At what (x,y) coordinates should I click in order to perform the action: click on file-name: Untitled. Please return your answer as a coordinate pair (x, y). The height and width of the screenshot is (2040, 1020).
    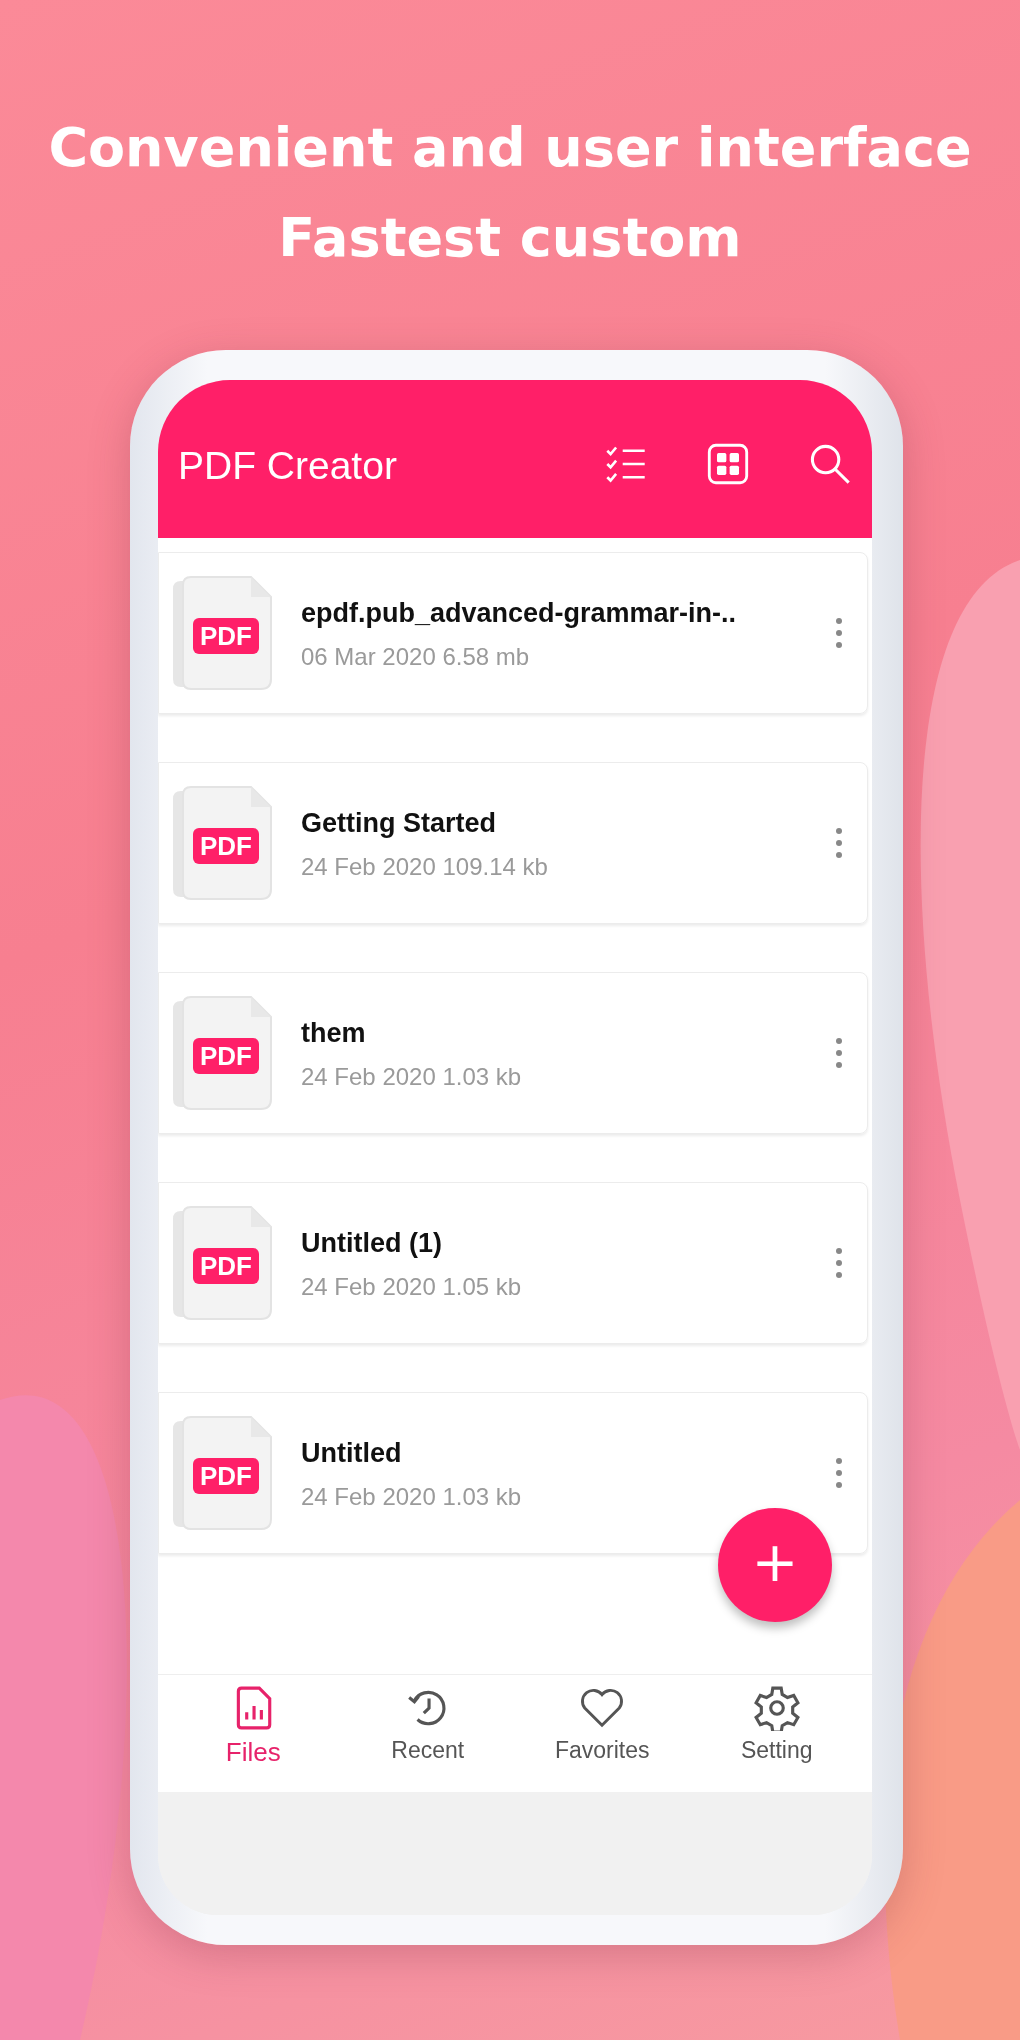
    Looking at the image, I should click on (352, 1453).